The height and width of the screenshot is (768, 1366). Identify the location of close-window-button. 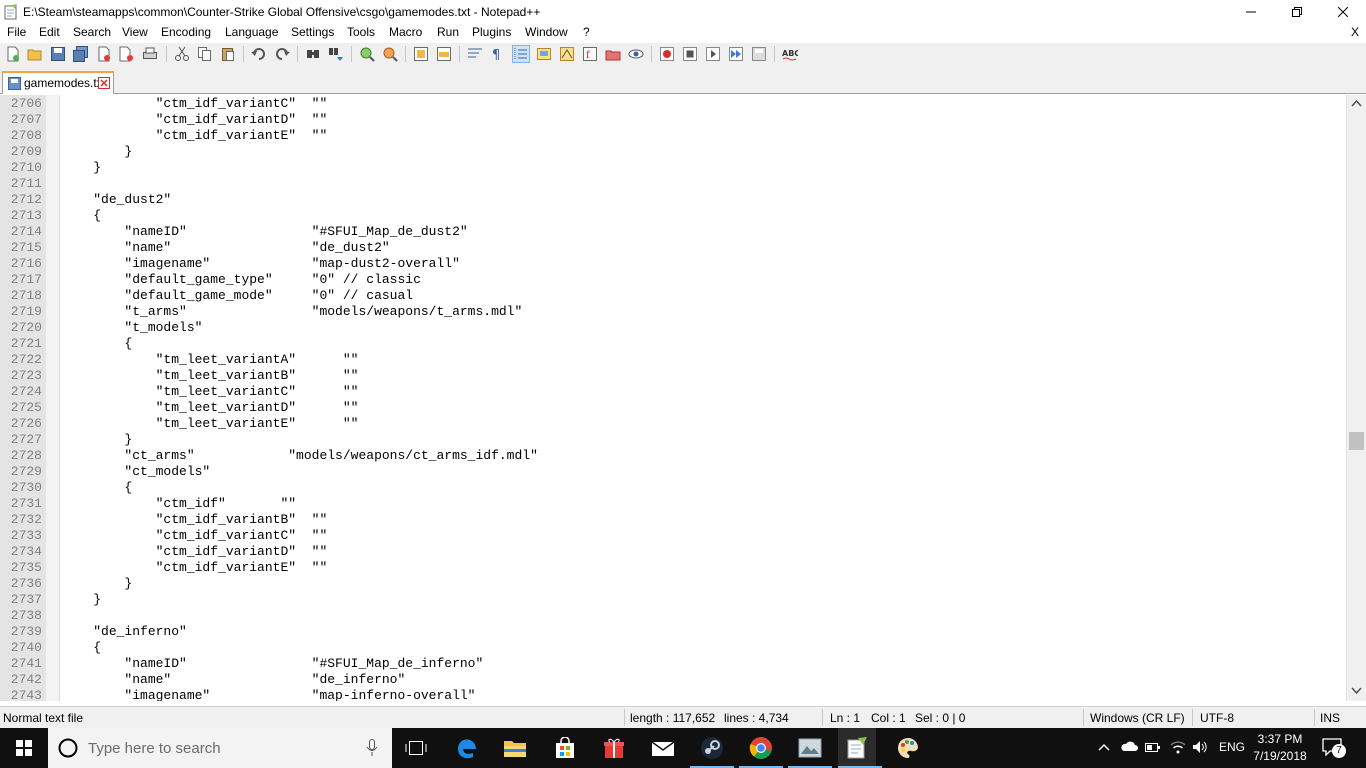
(1343, 12).